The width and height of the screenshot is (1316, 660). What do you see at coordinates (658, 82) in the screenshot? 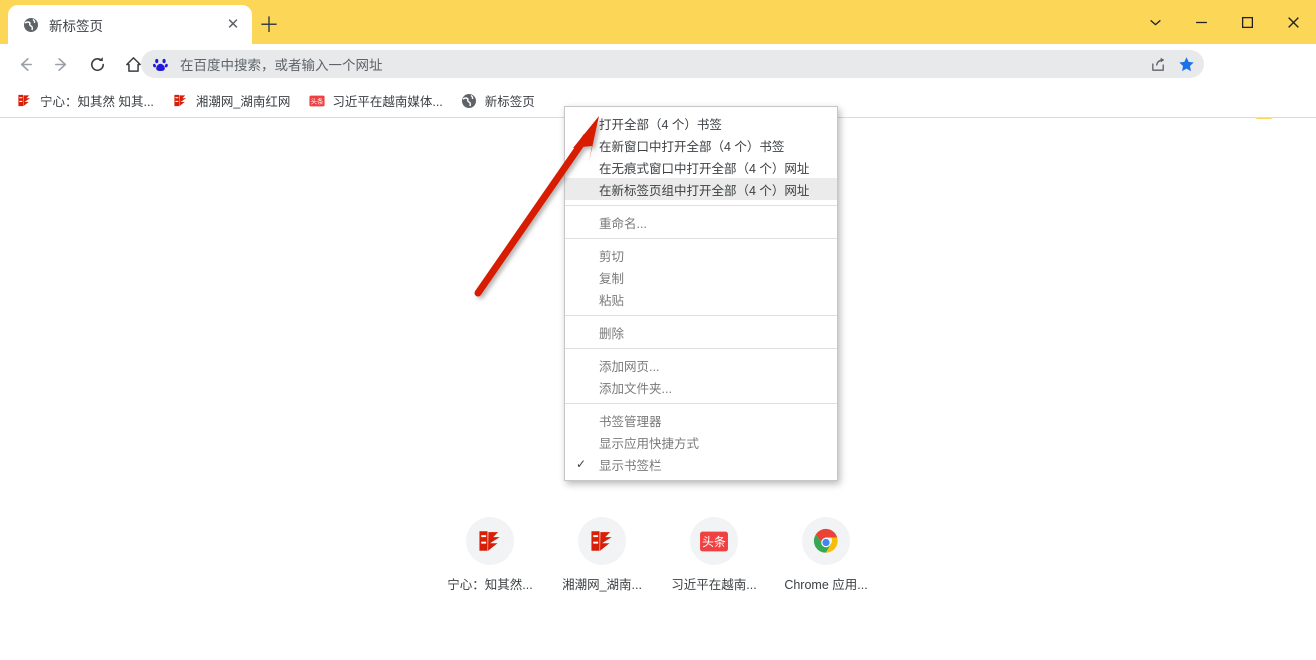
I see `browser-toolbar: 在百度中搜索，或者输入一个网址` at bounding box center [658, 82].